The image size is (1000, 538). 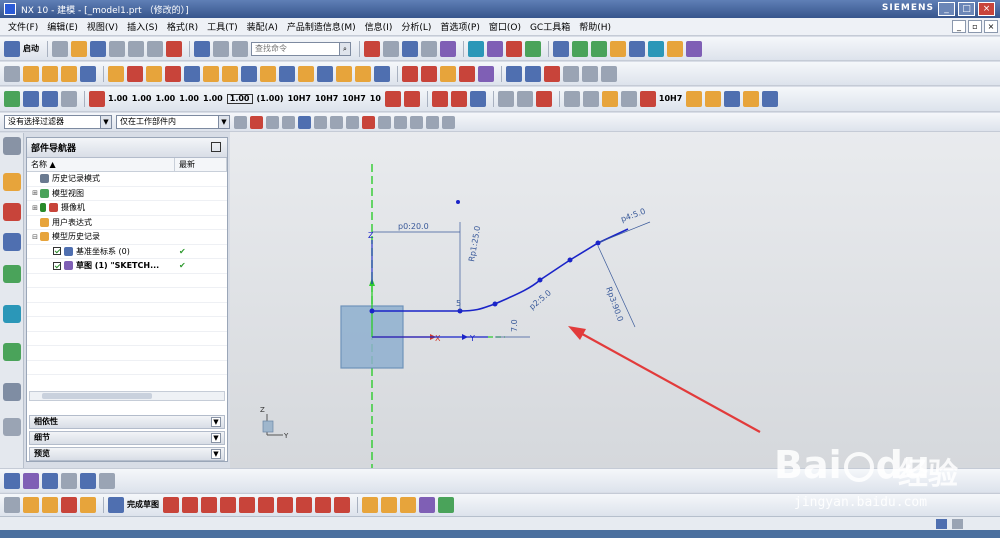 I want to click on minimize-button: _, so click(x=946, y=9).